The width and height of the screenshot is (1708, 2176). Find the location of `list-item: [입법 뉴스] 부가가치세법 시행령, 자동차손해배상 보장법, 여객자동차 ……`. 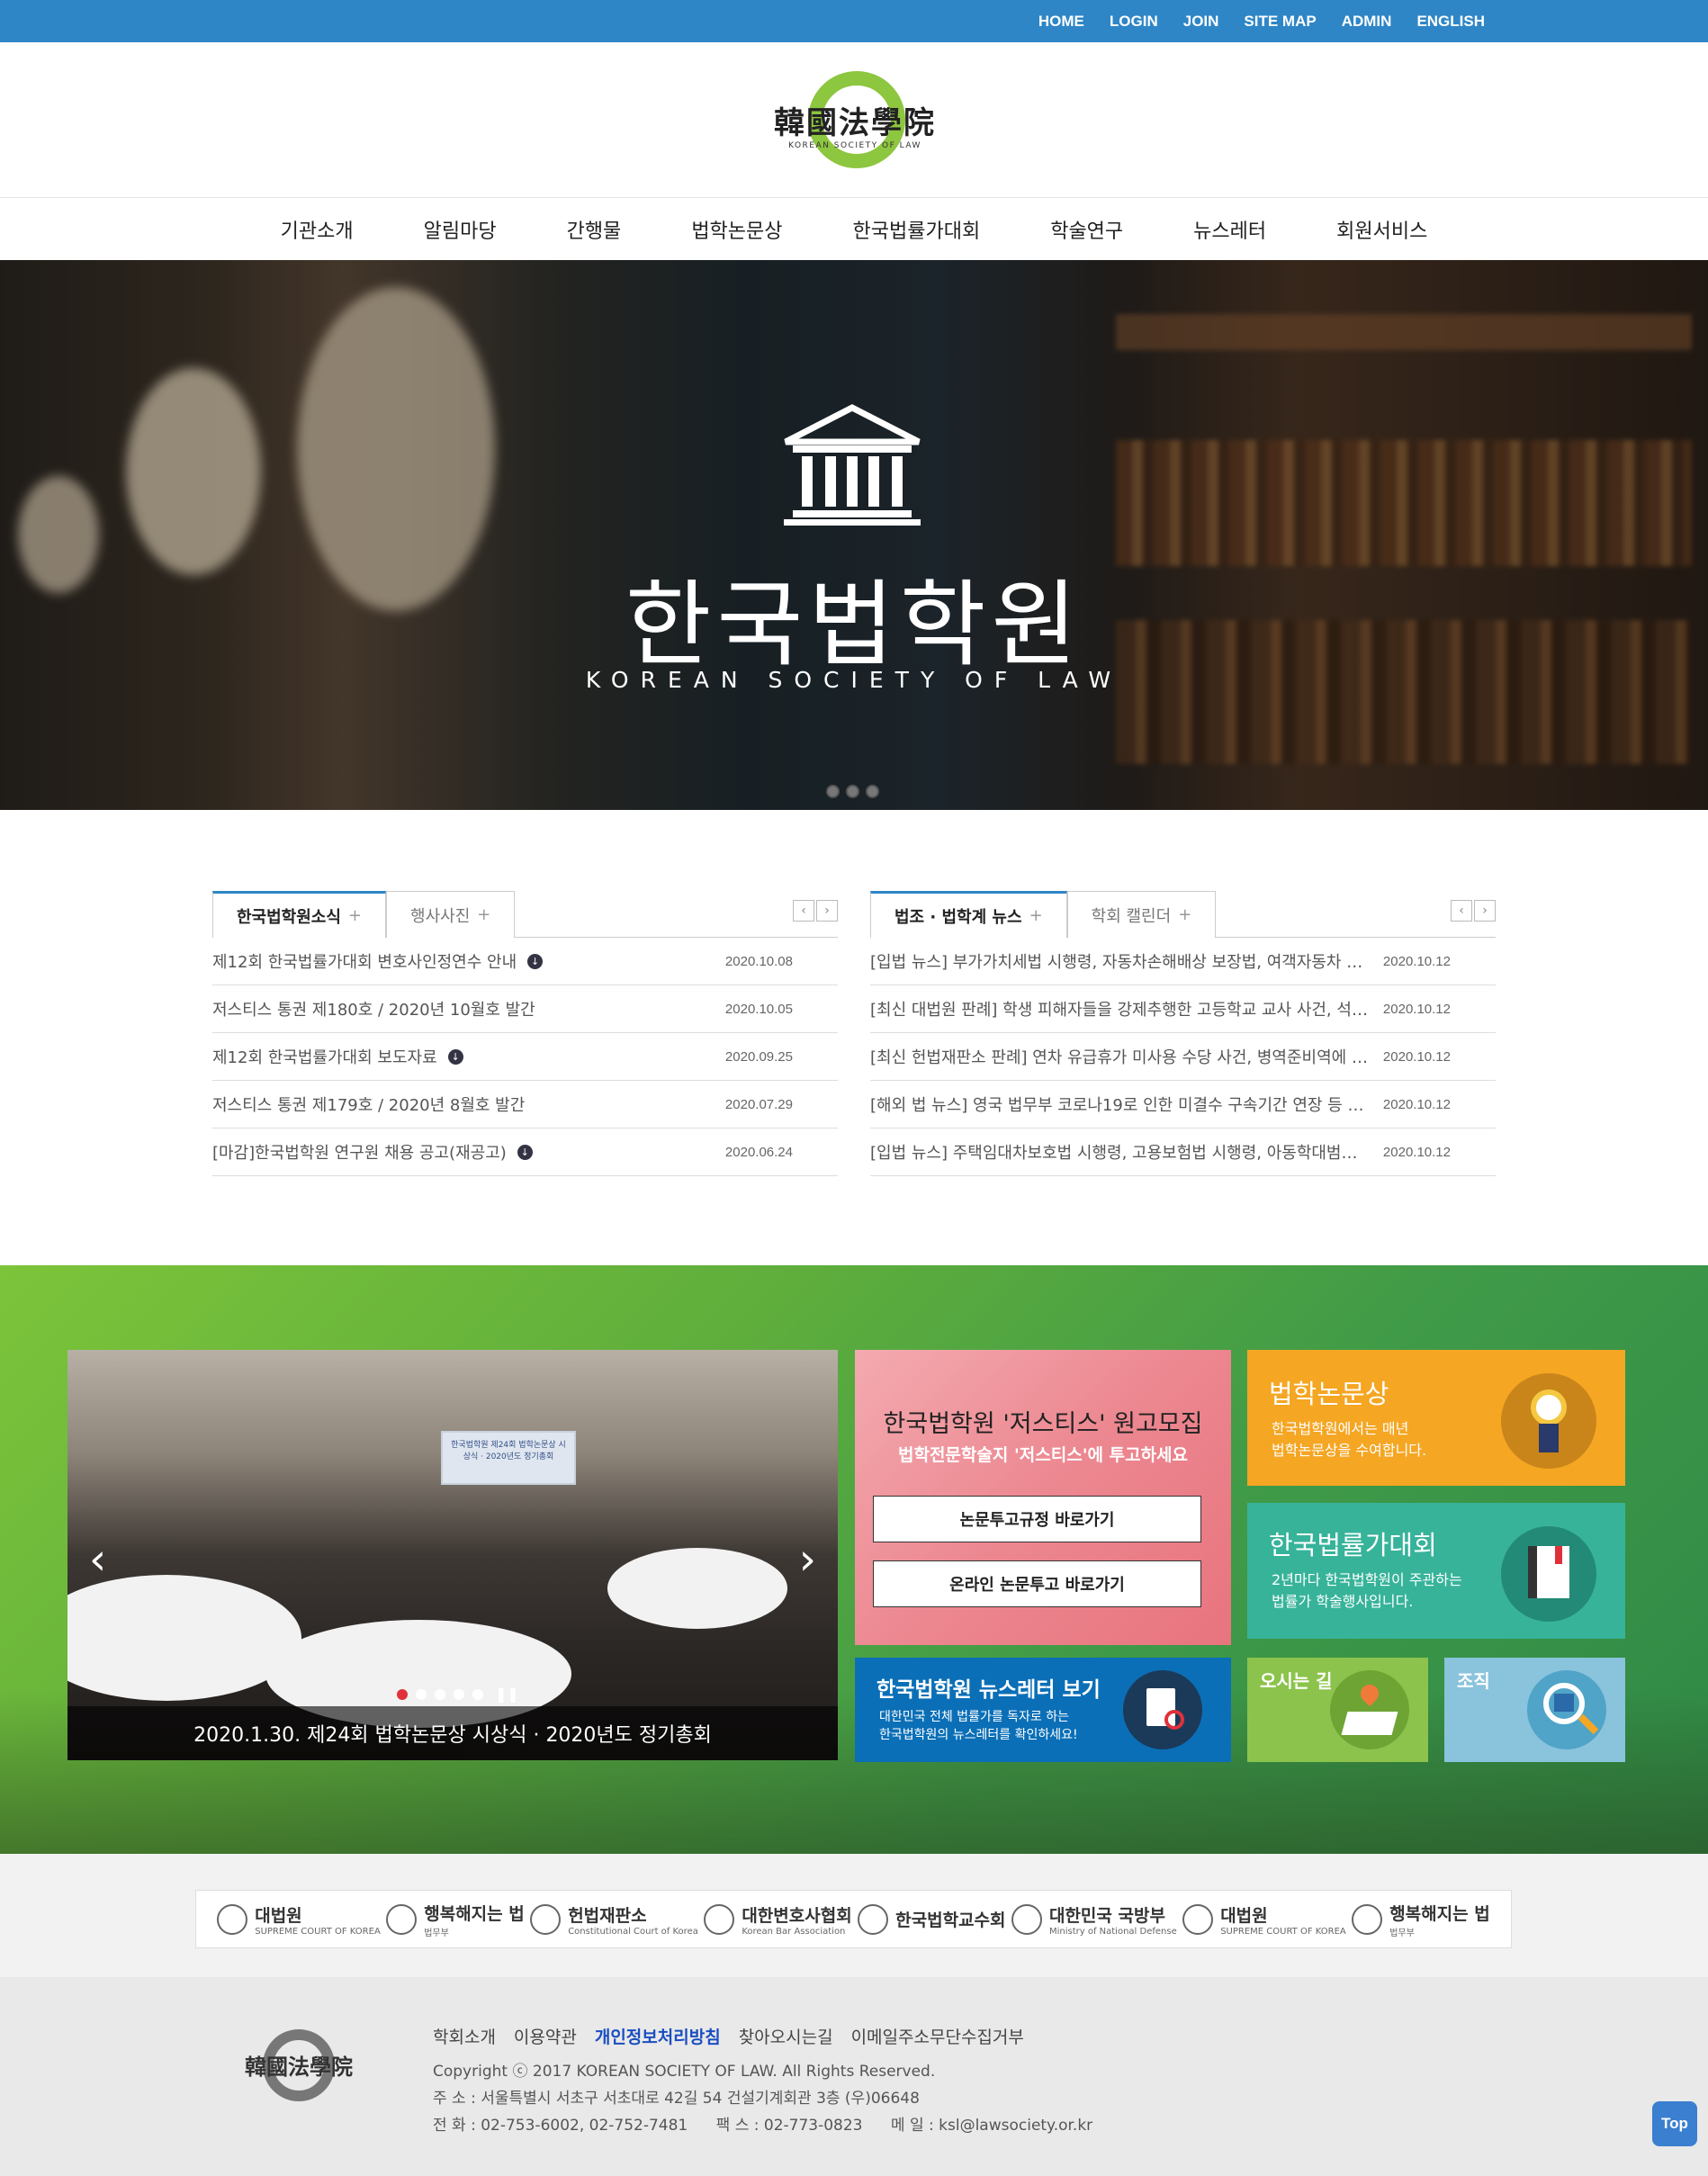

list-item: [입법 뉴스] 부가가치세법 시행령, 자동차손해배상 보장법, 여객자동차 …… is located at coordinates (1183, 962).